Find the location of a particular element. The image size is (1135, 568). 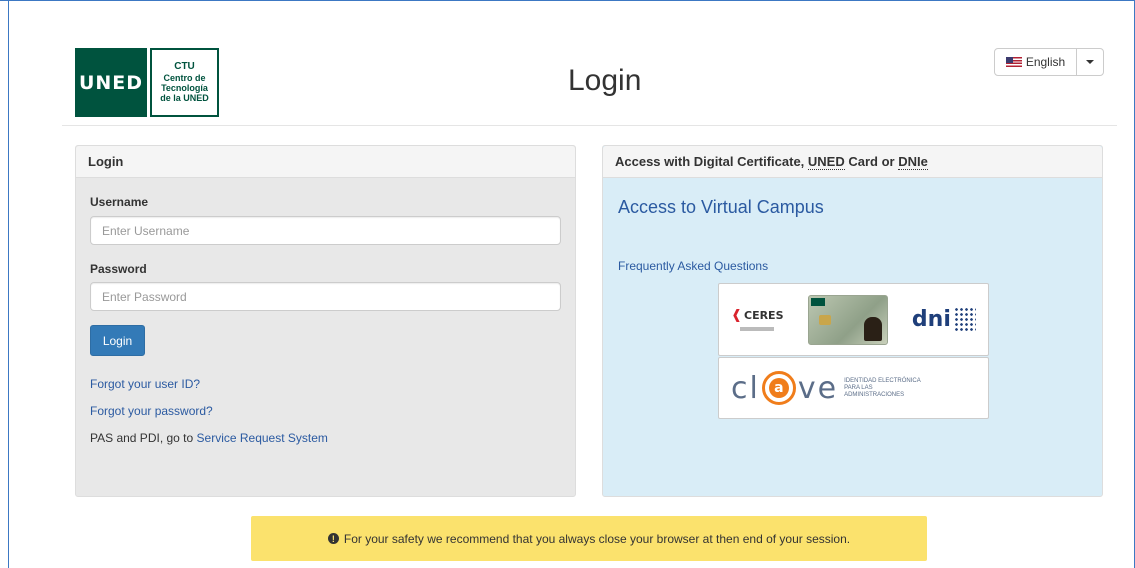

clave-wordmark: cl a ve is located at coordinates (784, 388).